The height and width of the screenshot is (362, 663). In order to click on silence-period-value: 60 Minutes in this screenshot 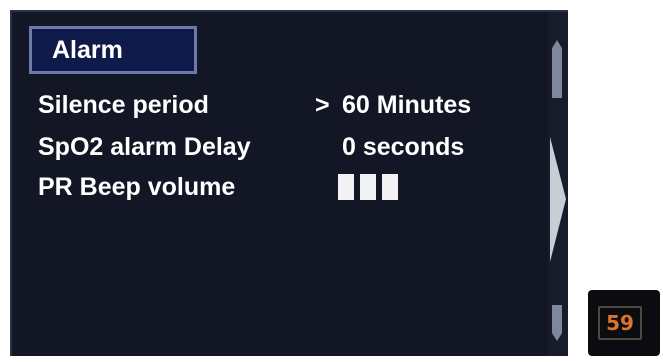, I will do `click(406, 105)`.